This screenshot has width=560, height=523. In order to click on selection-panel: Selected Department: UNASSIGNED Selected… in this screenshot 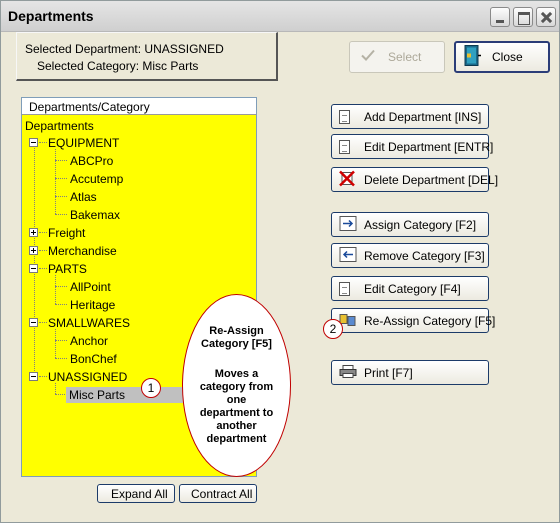, I will do `click(147, 56)`.